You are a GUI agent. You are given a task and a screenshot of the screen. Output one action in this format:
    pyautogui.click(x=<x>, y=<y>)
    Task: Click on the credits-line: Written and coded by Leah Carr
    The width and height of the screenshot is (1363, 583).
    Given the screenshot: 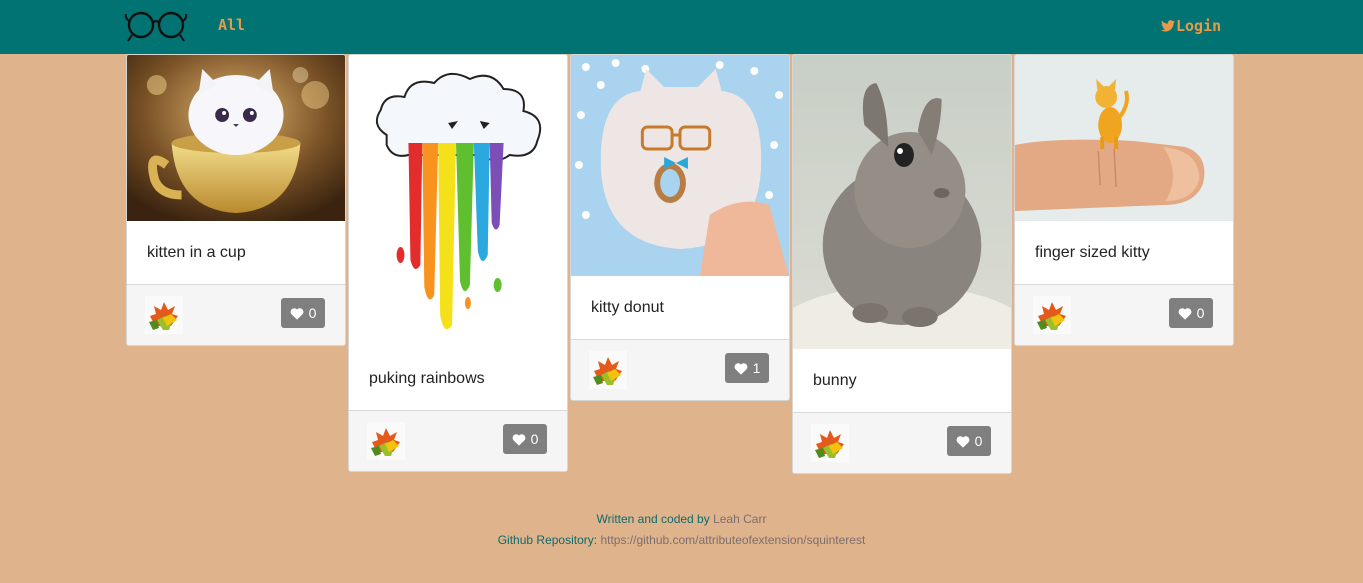 What is the action you would take?
    pyautogui.click(x=681, y=519)
    